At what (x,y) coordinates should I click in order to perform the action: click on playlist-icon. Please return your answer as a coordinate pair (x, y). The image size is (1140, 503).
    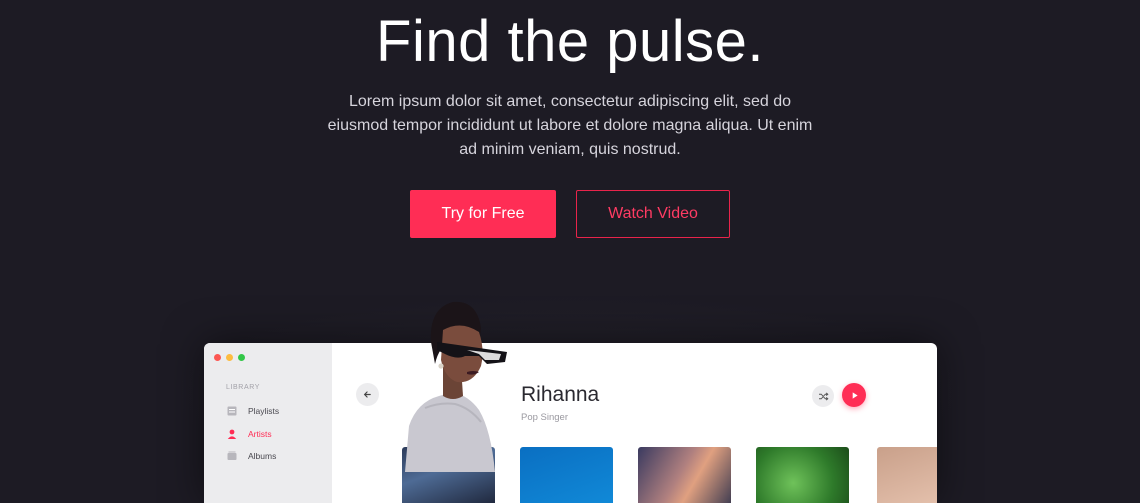
    Looking at the image, I should click on (232, 411).